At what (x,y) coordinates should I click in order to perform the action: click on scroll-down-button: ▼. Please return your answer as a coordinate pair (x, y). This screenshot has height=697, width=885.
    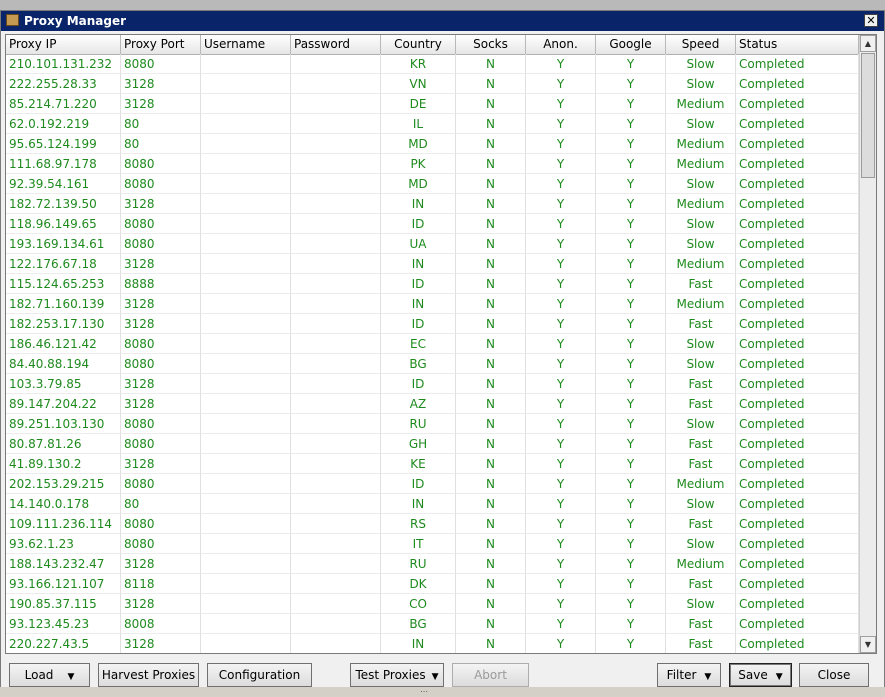
    Looking at the image, I should click on (868, 644).